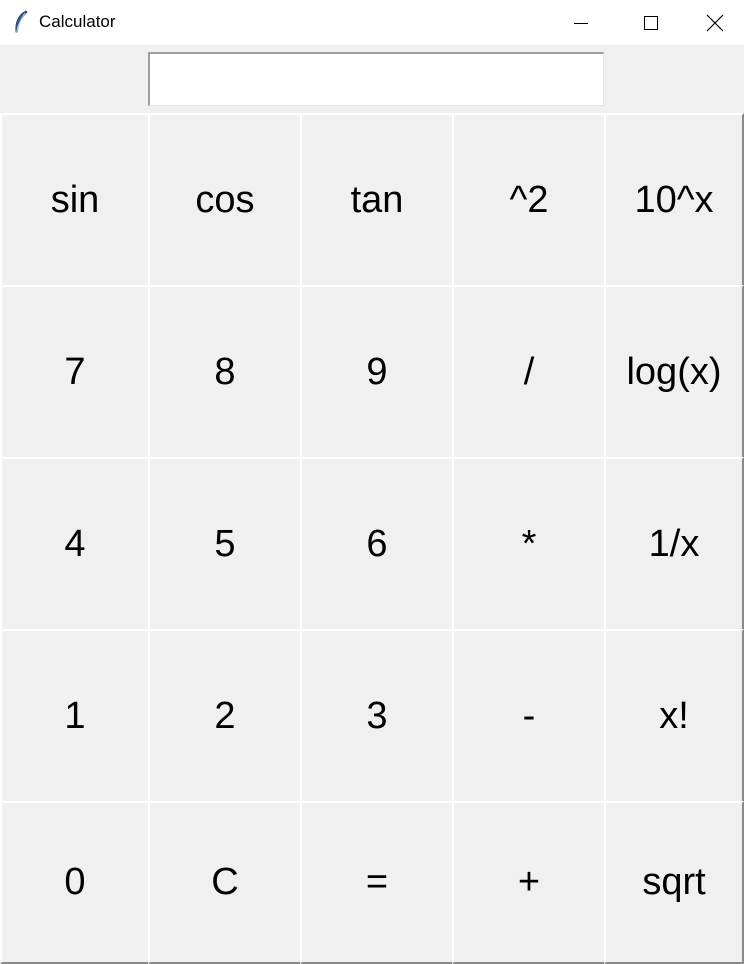 Image resolution: width=744 pixels, height=964 pixels. I want to click on sin-button: sin, so click(75, 200).